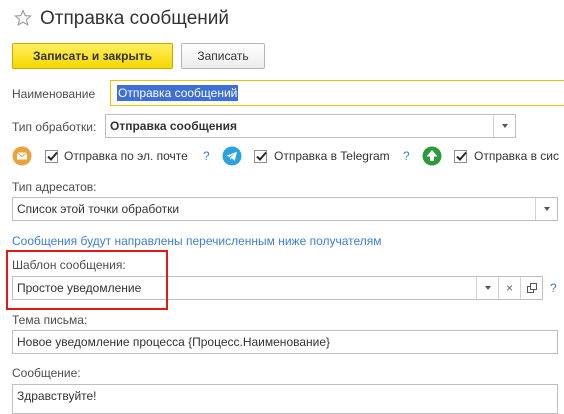  What do you see at coordinates (135, 18) in the screenshot?
I see `page-title: Отправка сообщений` at bounding box center [135, 18].